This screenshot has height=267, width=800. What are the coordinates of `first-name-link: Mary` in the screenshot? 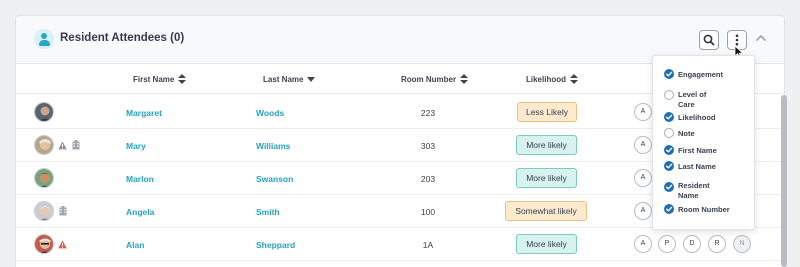 It's located at (136, 146).